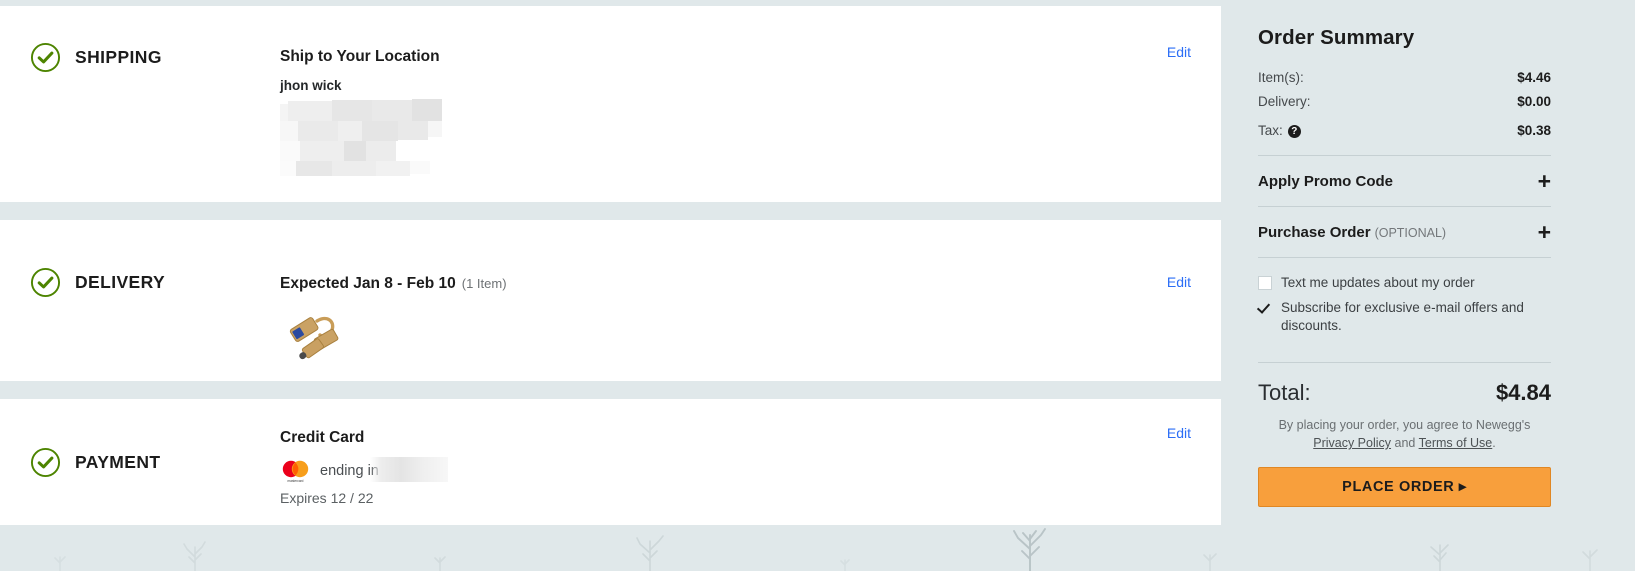 The height and width of the screenshot is (571, 1635). What do you see at coordinates (118, 462) in the screenshot?
I see `payment-step-label: PAYMENT` at bounding box center [118, 462].